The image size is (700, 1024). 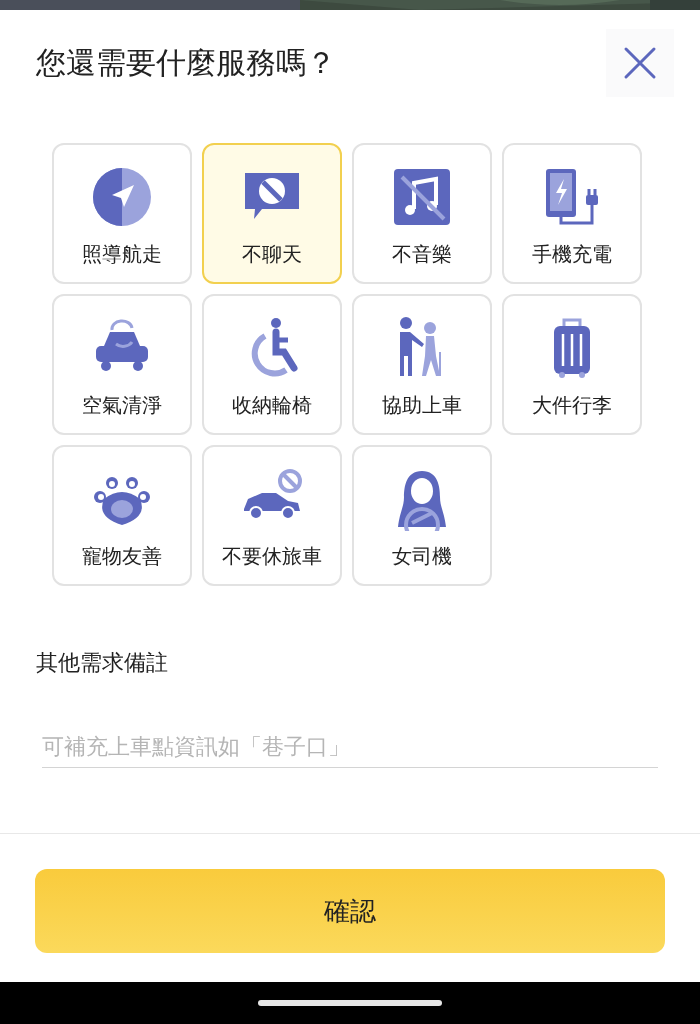 What do you see at coordinates (272, 515) in the screenshot?
I see `service-option: 不要休旅車` at bounding box center [272, 515].